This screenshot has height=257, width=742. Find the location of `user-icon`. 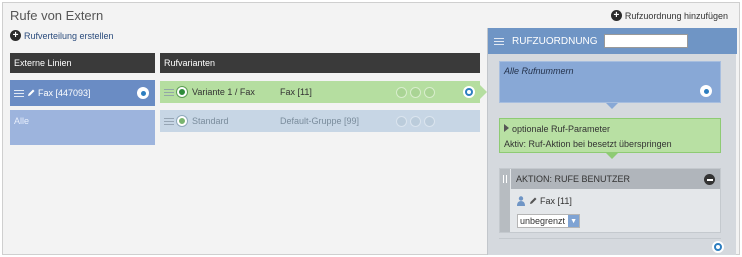

user-icon is located at coordinates (521, 201).